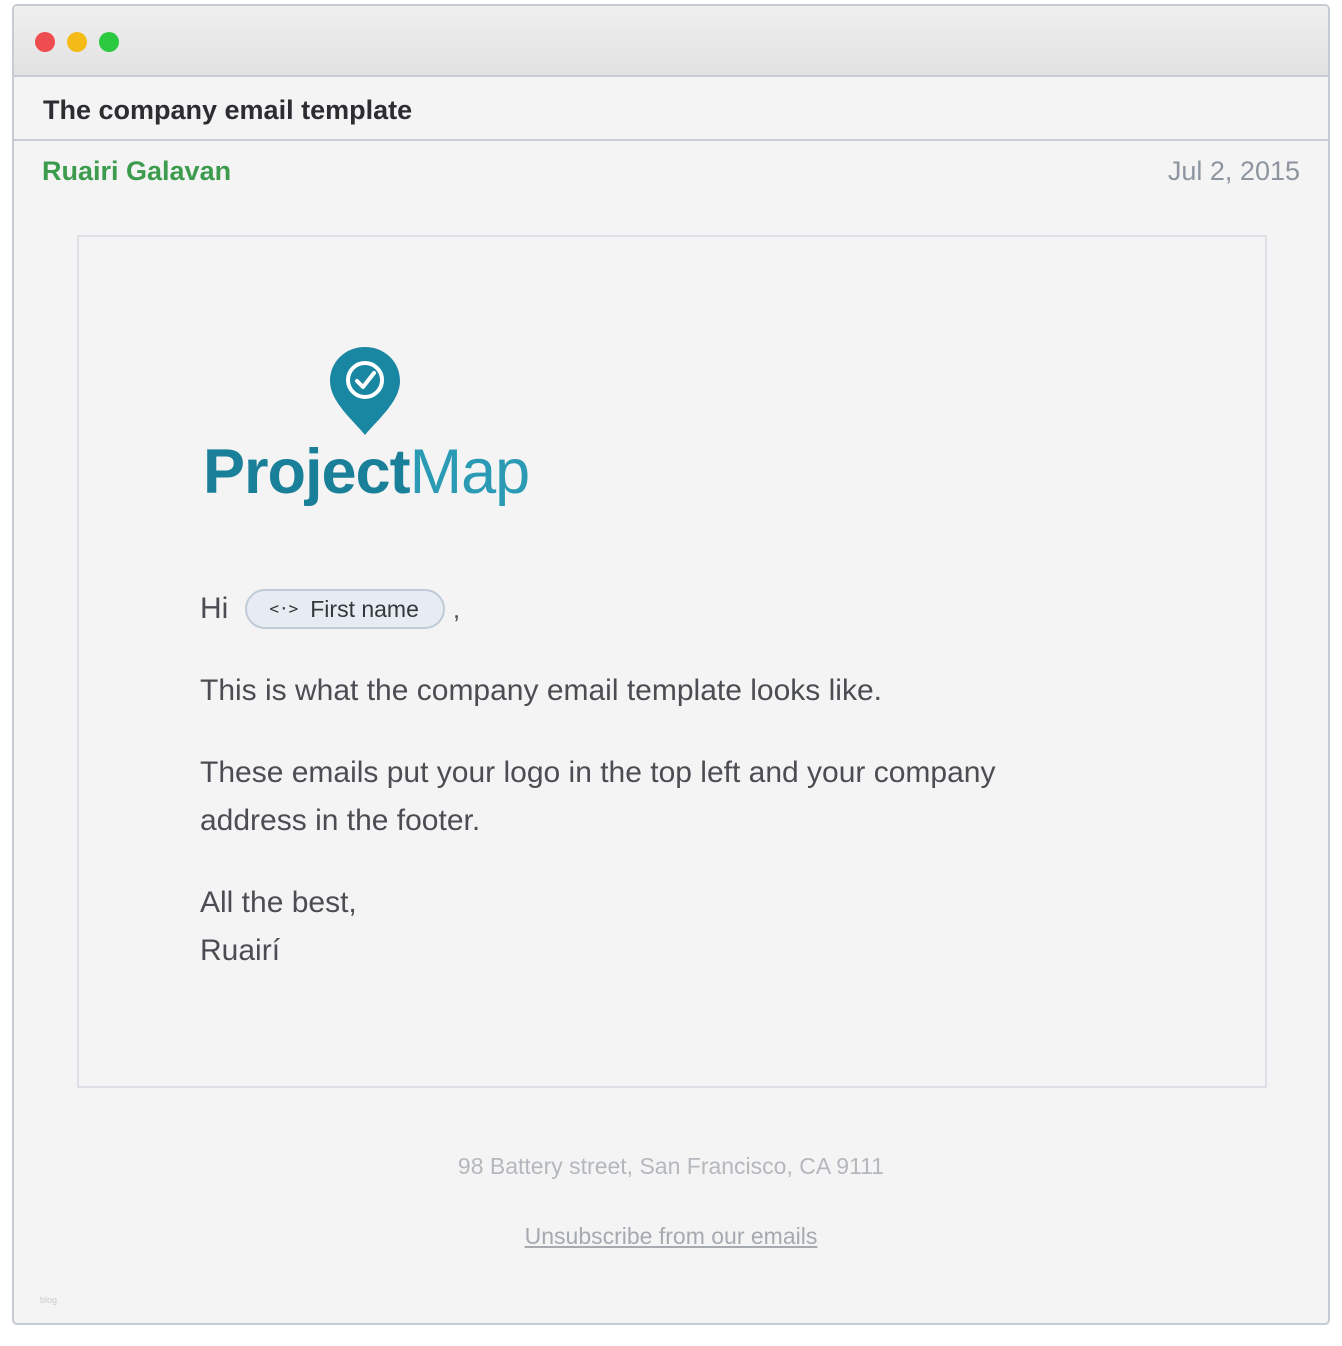  What do you see at coordinates (284, 608) in the screenshot?
I see `code-arrows-icon: <·>` at bounding box center [284, 608].